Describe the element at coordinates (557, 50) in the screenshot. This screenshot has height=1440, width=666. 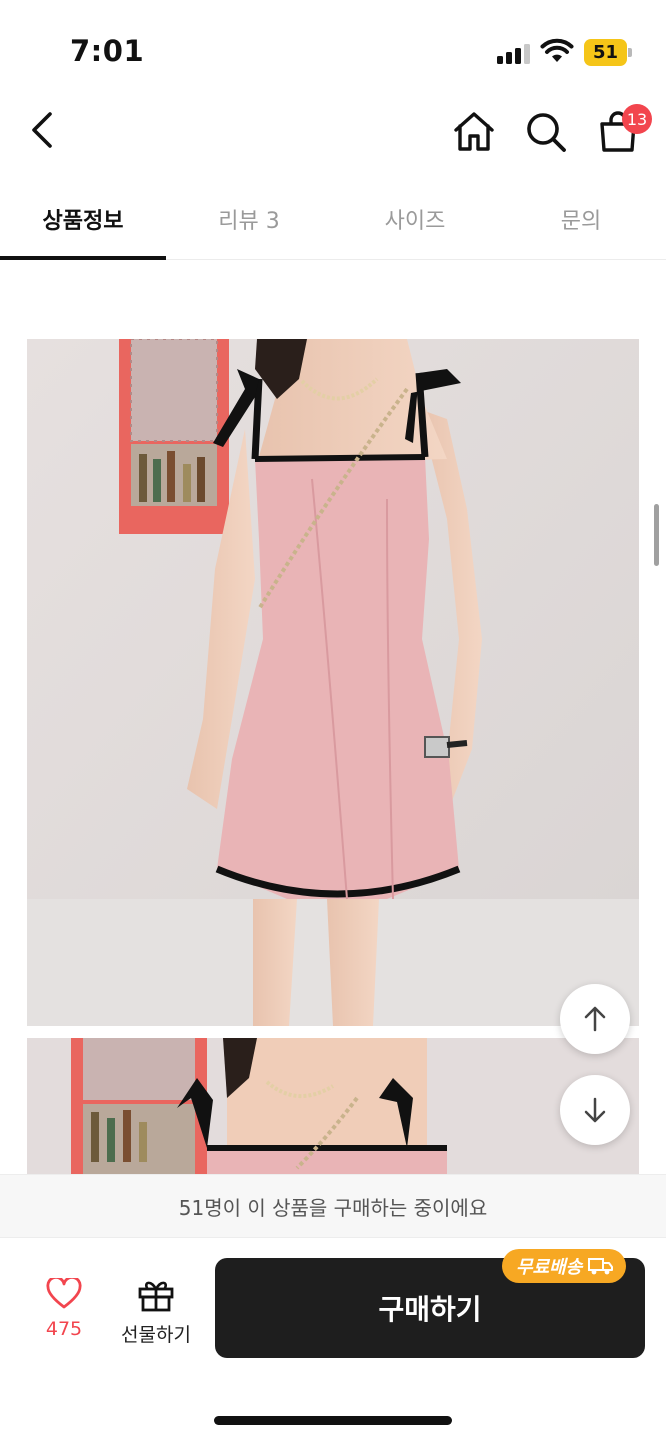
I see `wifi-icon` at that location.